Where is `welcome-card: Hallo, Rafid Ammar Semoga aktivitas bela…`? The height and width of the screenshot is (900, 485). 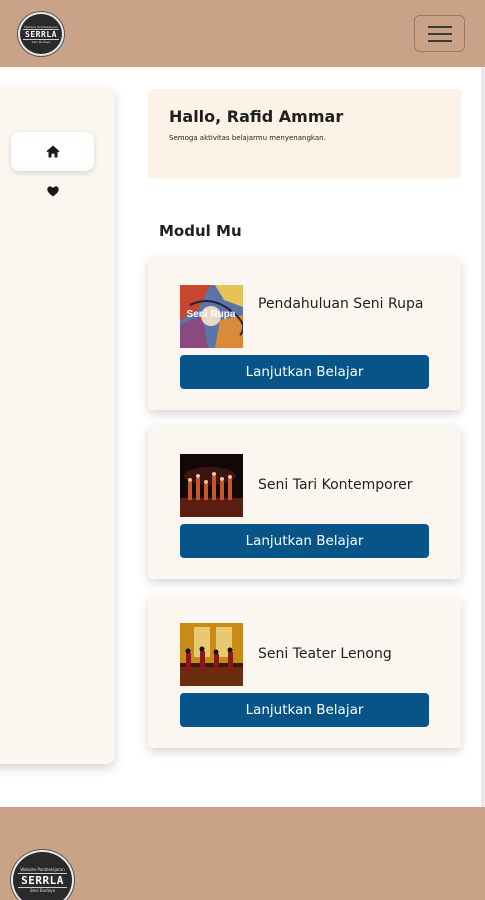
welcome-card: Hallo, Rafid Ammar Semoga aktivitas bela… is located at coordinates (304, 134).